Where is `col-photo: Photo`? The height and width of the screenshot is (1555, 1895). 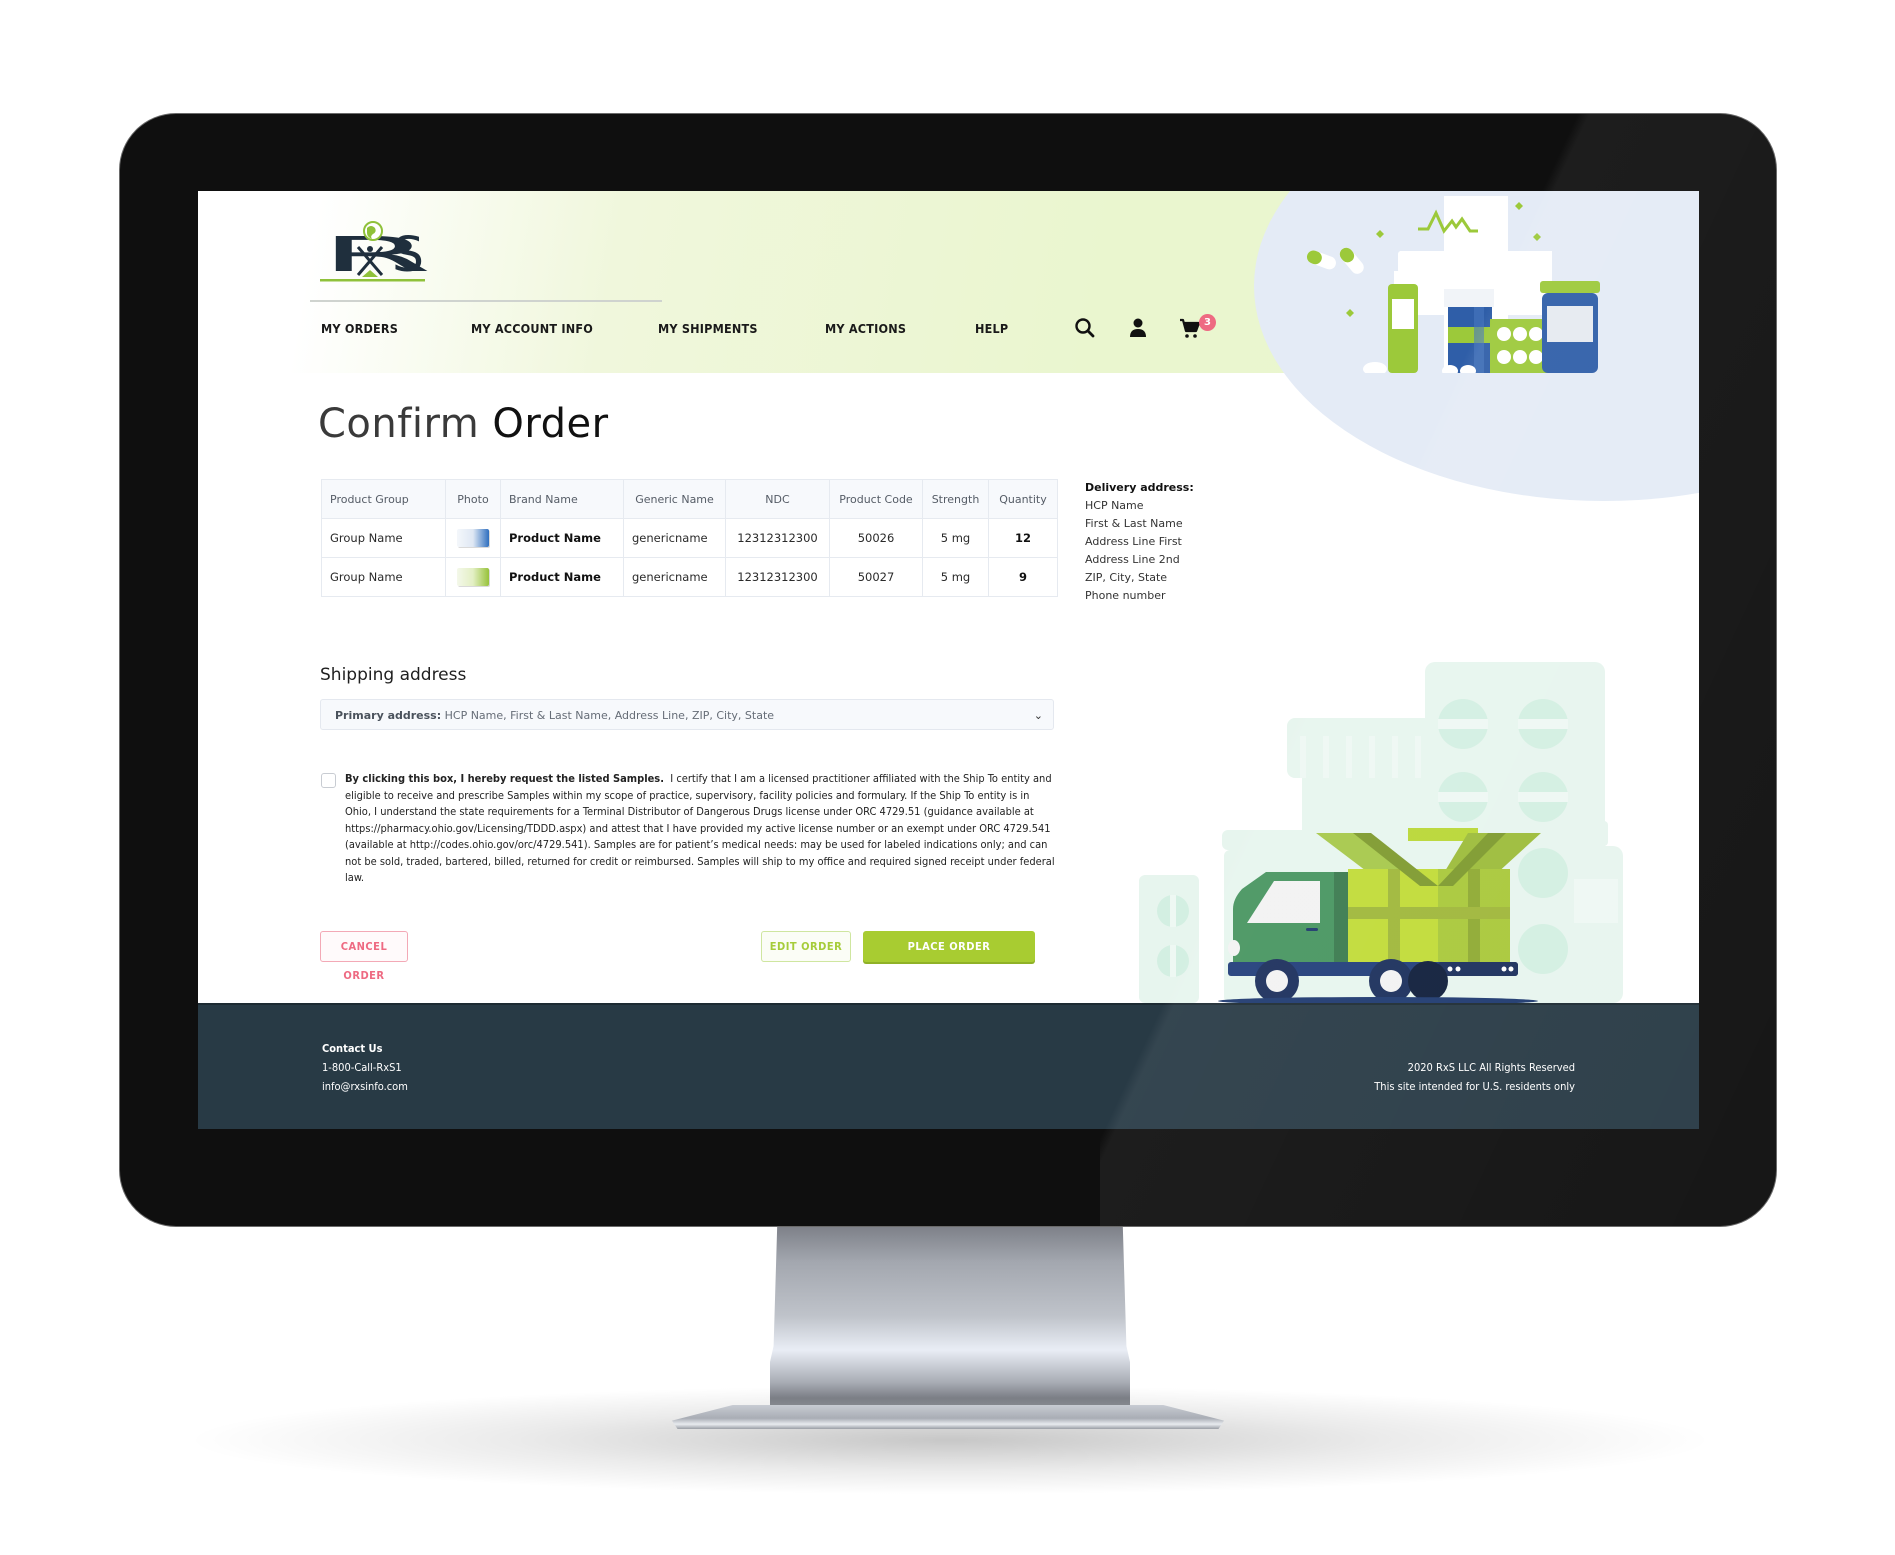
col-photo: Photo is located at coordinates (473, 499).